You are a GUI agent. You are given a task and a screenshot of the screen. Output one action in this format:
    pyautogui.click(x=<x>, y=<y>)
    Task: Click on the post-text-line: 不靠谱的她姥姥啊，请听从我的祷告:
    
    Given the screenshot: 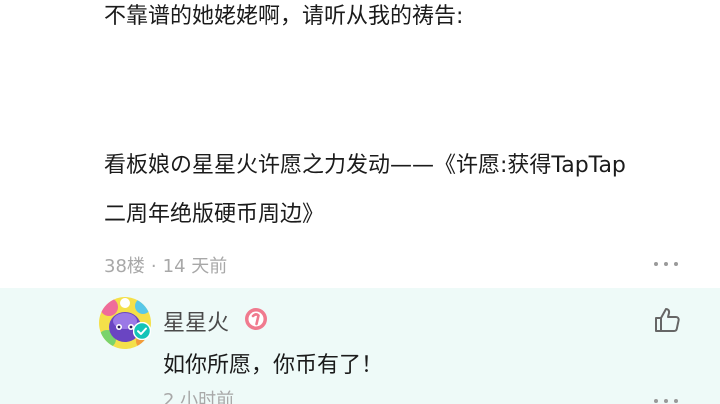 What is the action you would take?
    pyautogui.click(x=284, y=16)
    